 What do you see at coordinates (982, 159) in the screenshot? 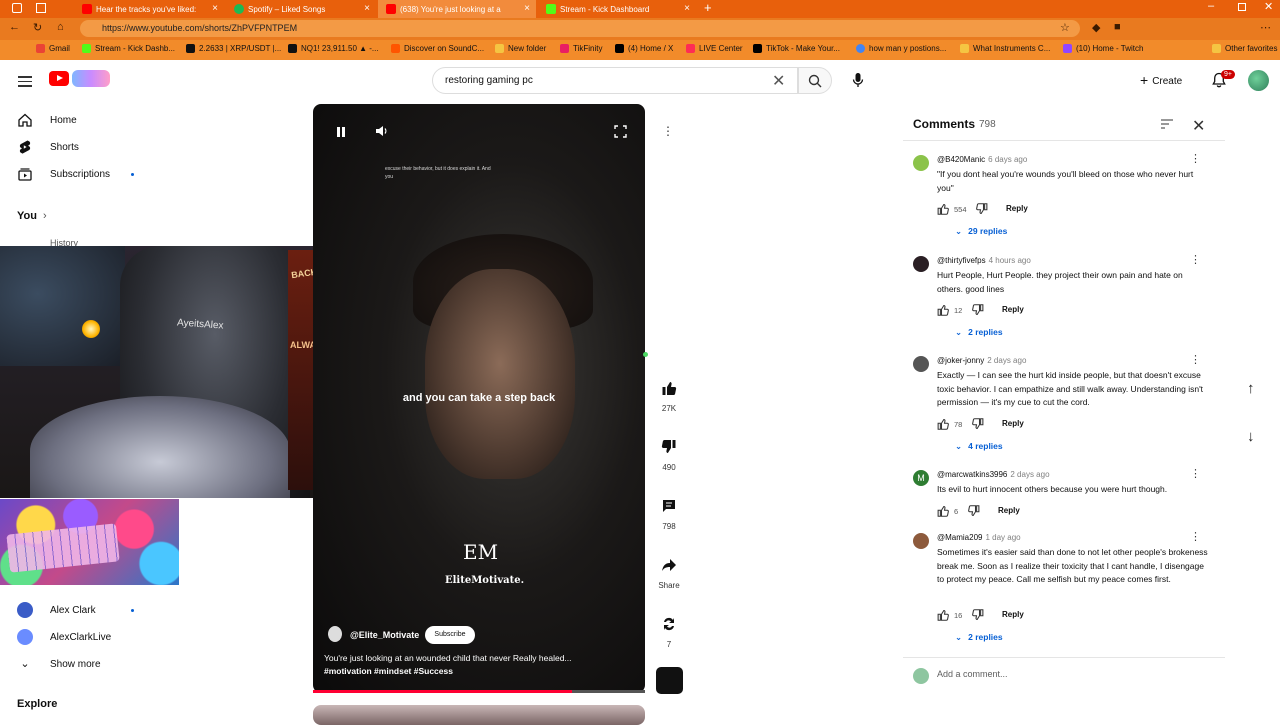
I see `comment-username: @B420Manic 6 days ago` at bounding box center [982, 159].